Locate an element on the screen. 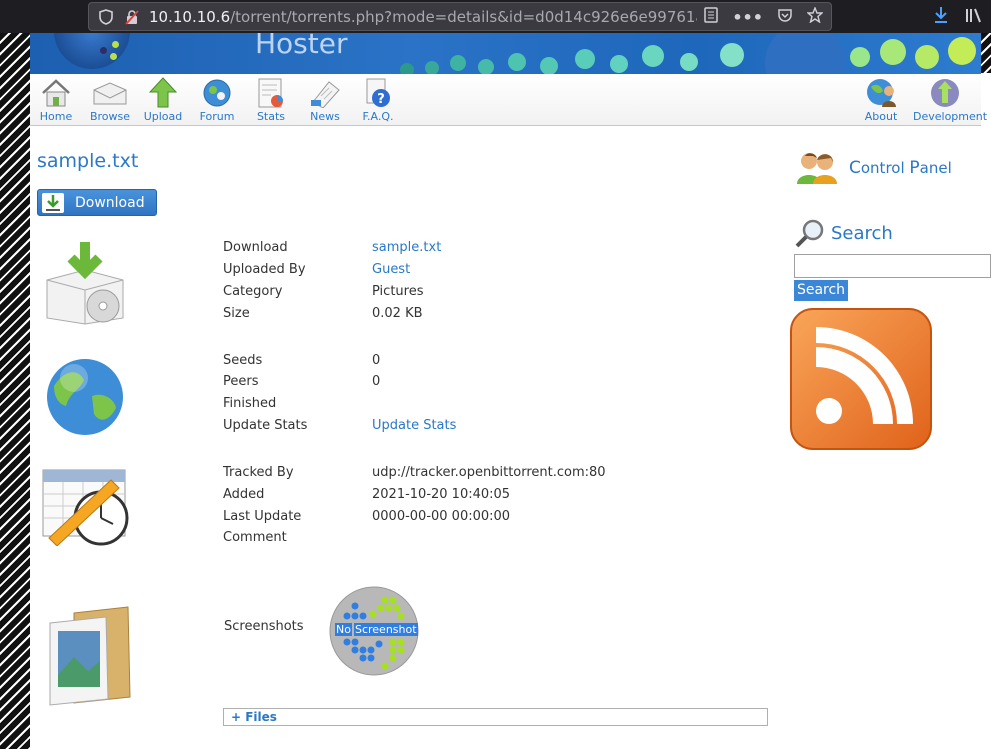 This screenshot has width=991, height=749. files-toggle: + Files is located at coordinates (495, 717).